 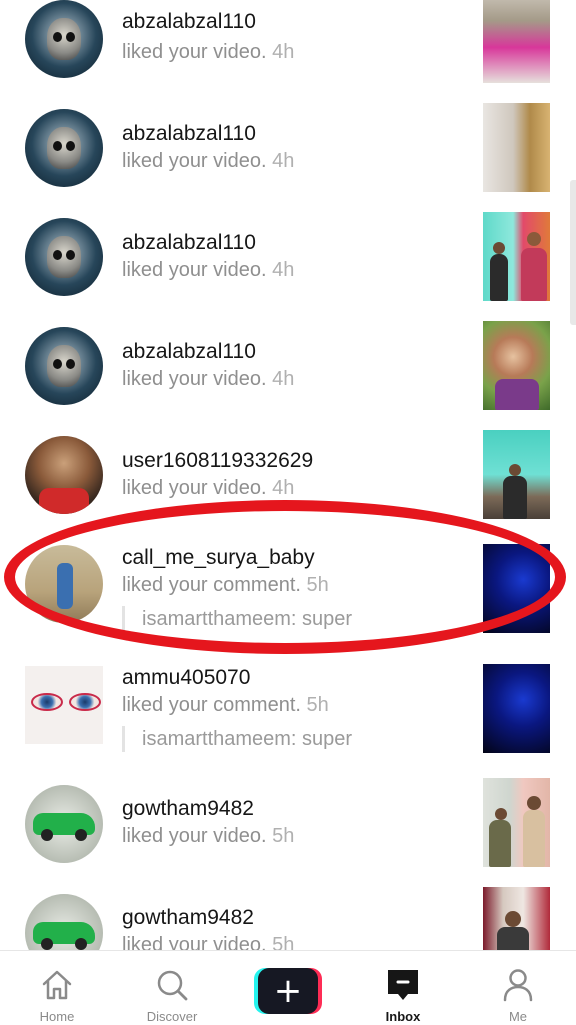 What do you see at coordinates (573, 252) in the screenshot?
I see `scroll-handle` at bounding box center [573, 252].